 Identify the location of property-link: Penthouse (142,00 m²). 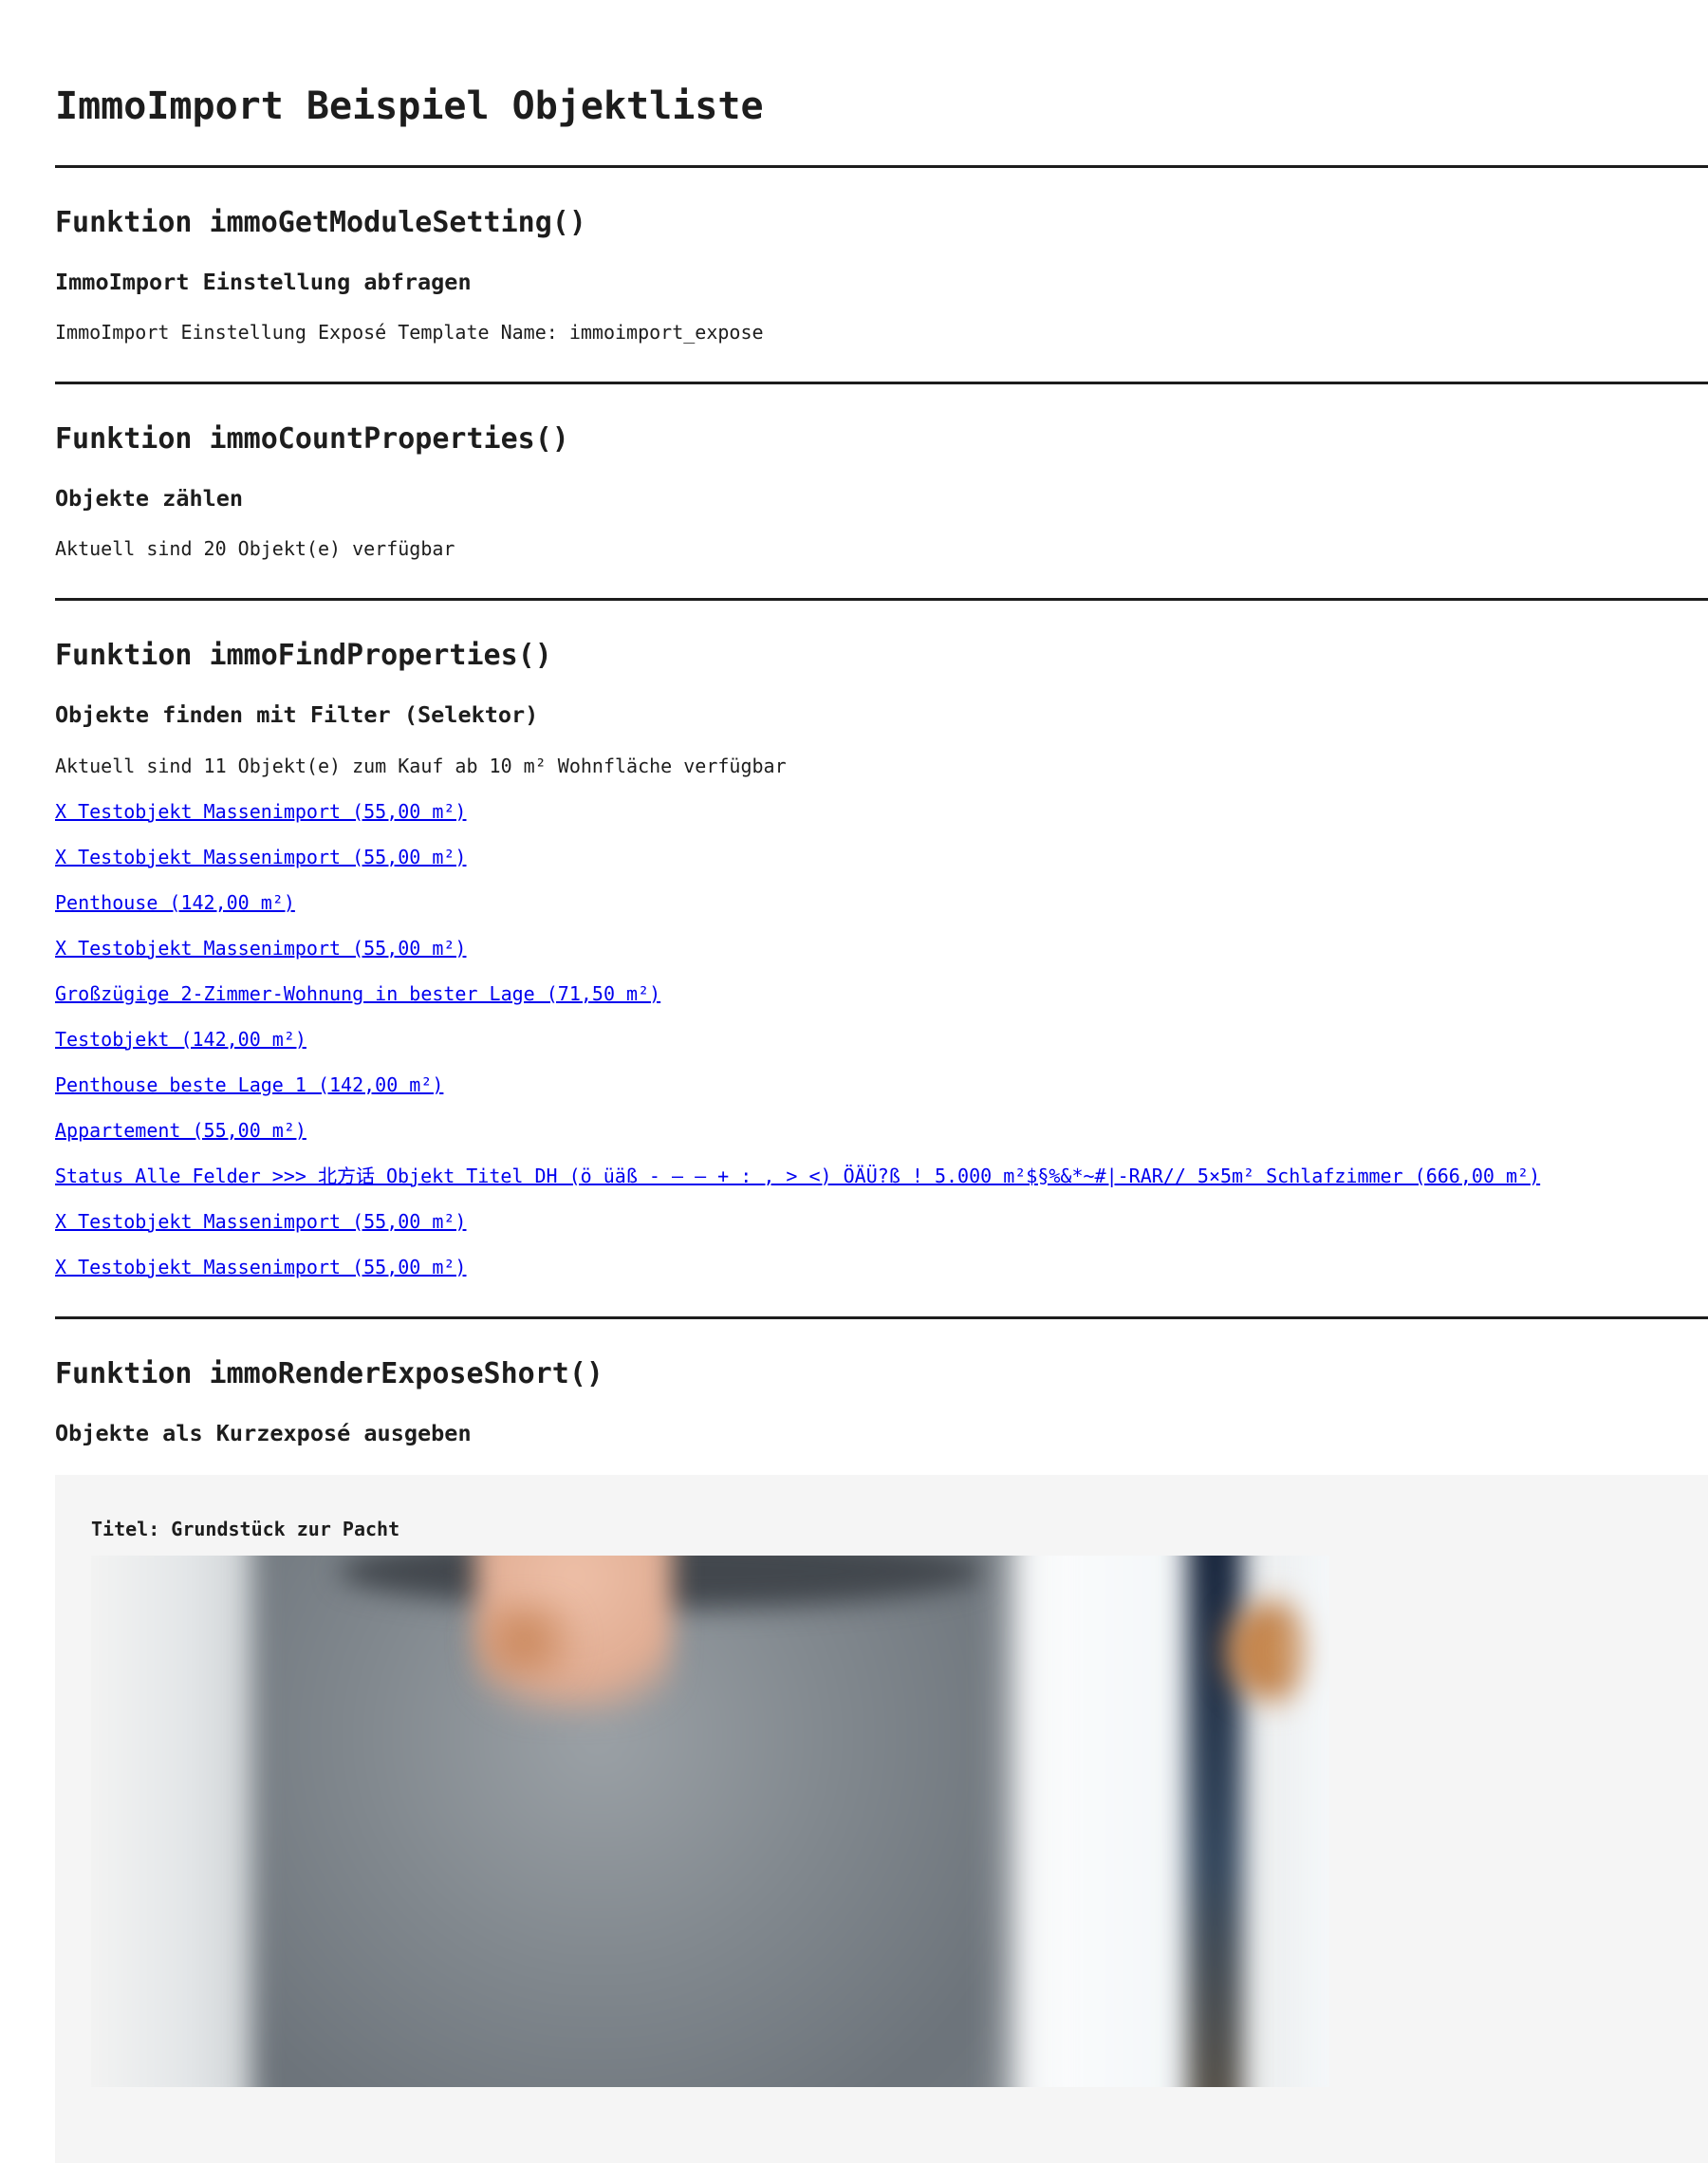
(175, 902).